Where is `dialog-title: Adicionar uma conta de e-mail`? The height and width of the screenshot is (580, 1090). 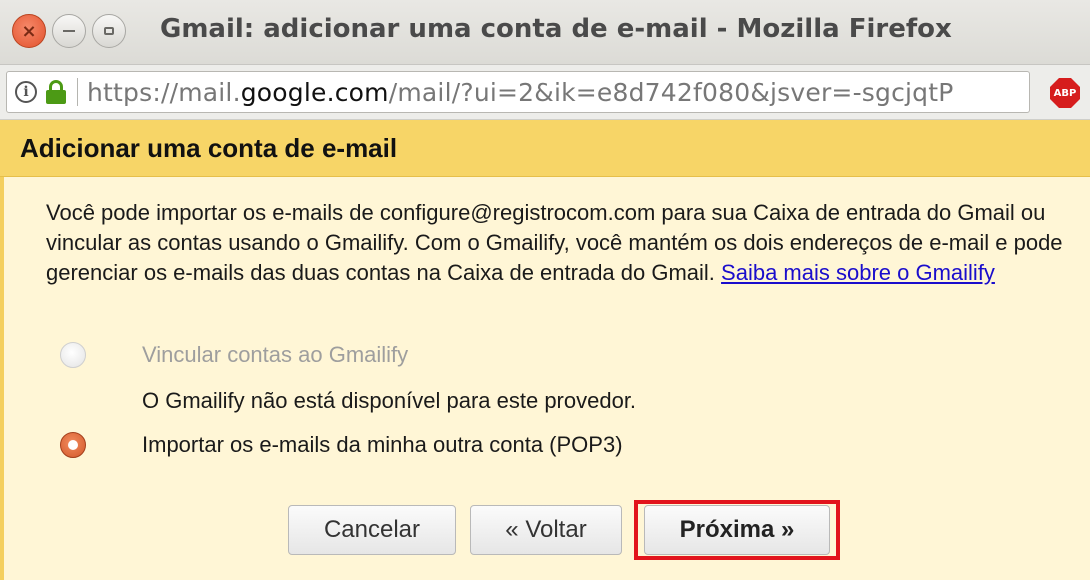 dialog-title: Adicionar uma conta de e-mail is located at coordinates (209, 148).